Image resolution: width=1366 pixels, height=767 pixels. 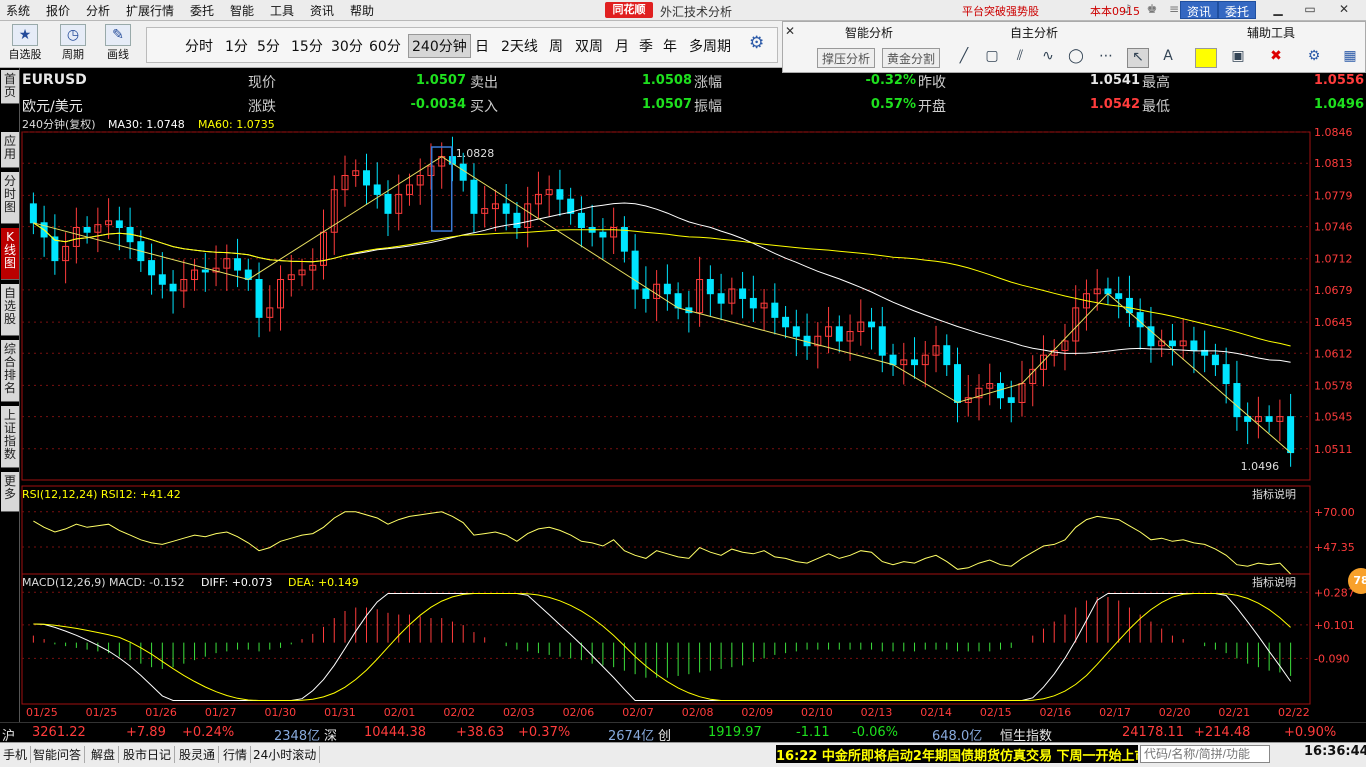 I want to click on gear-icon: ⚙, so click(x=756, y=43).